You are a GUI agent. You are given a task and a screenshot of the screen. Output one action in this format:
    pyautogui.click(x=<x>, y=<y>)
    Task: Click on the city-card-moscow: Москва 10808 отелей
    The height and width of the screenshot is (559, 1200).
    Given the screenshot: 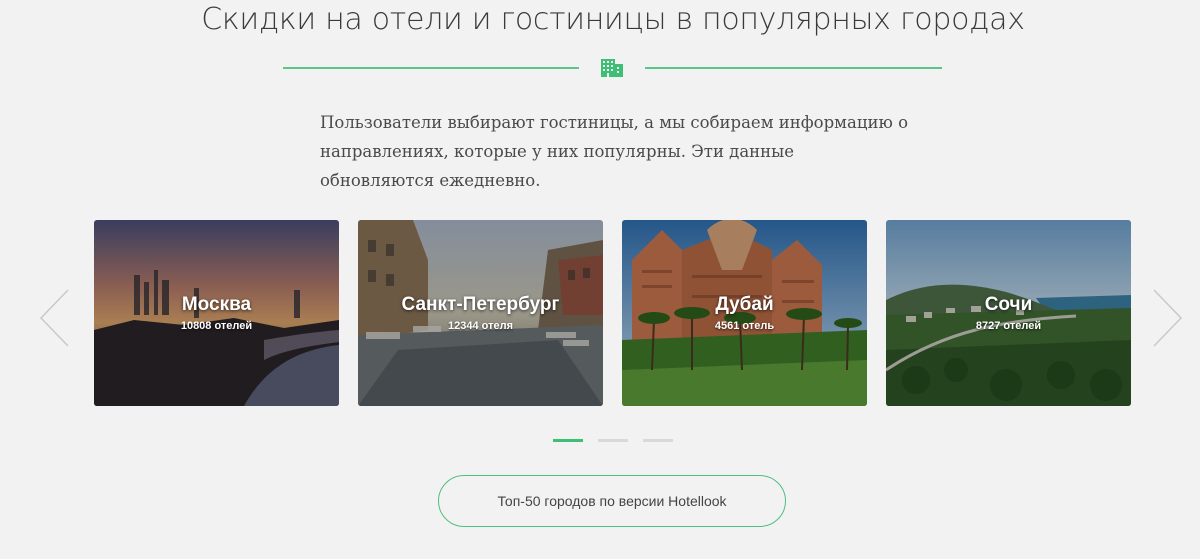 What is the action you would take?
    pyautogui.click(x=216, y=313)
    